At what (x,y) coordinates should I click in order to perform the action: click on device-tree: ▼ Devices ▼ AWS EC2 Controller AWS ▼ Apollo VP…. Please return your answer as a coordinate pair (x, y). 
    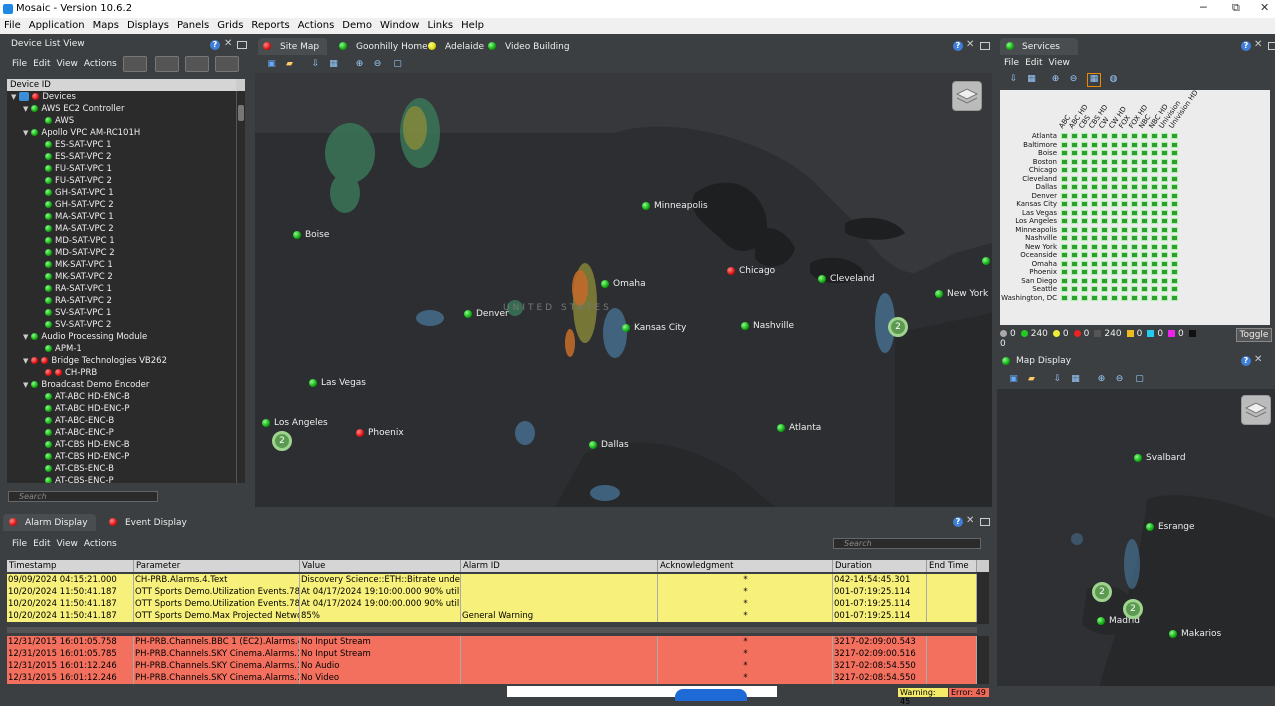
    Looking at the image, I should click on (122, 287).